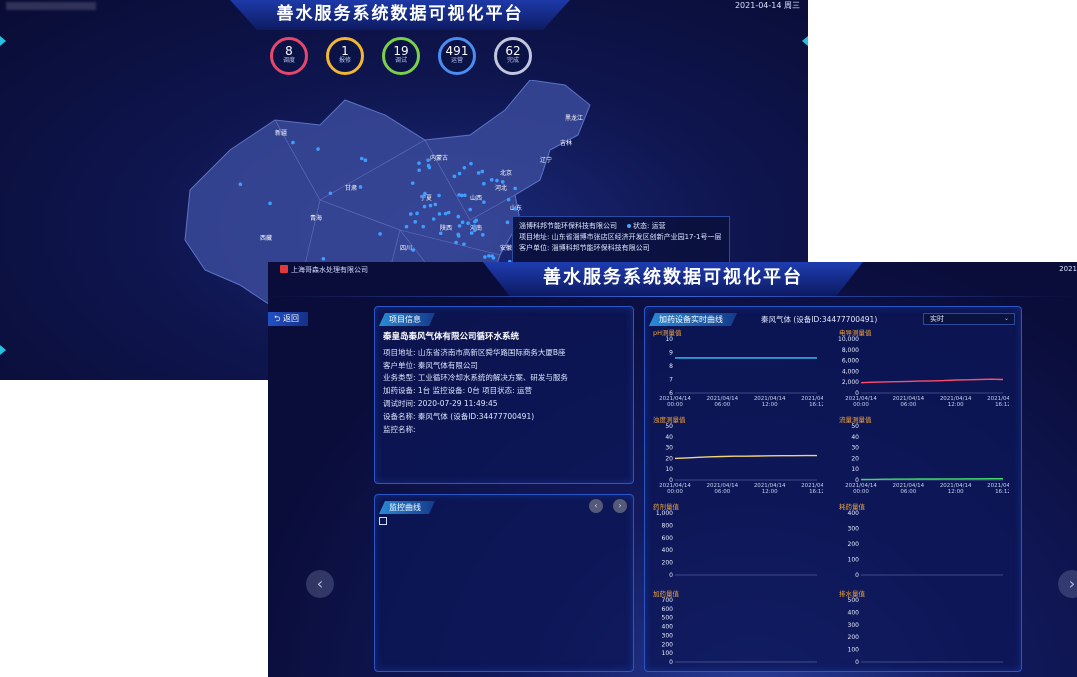  Describe the element at coordinates (3, 41) in the screenshot. I see `back-left-arrow-icon` at that location.